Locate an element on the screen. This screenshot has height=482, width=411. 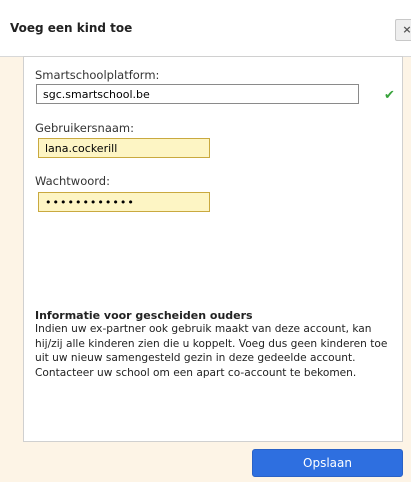
close-button: × is located at coordinates (403, 30).